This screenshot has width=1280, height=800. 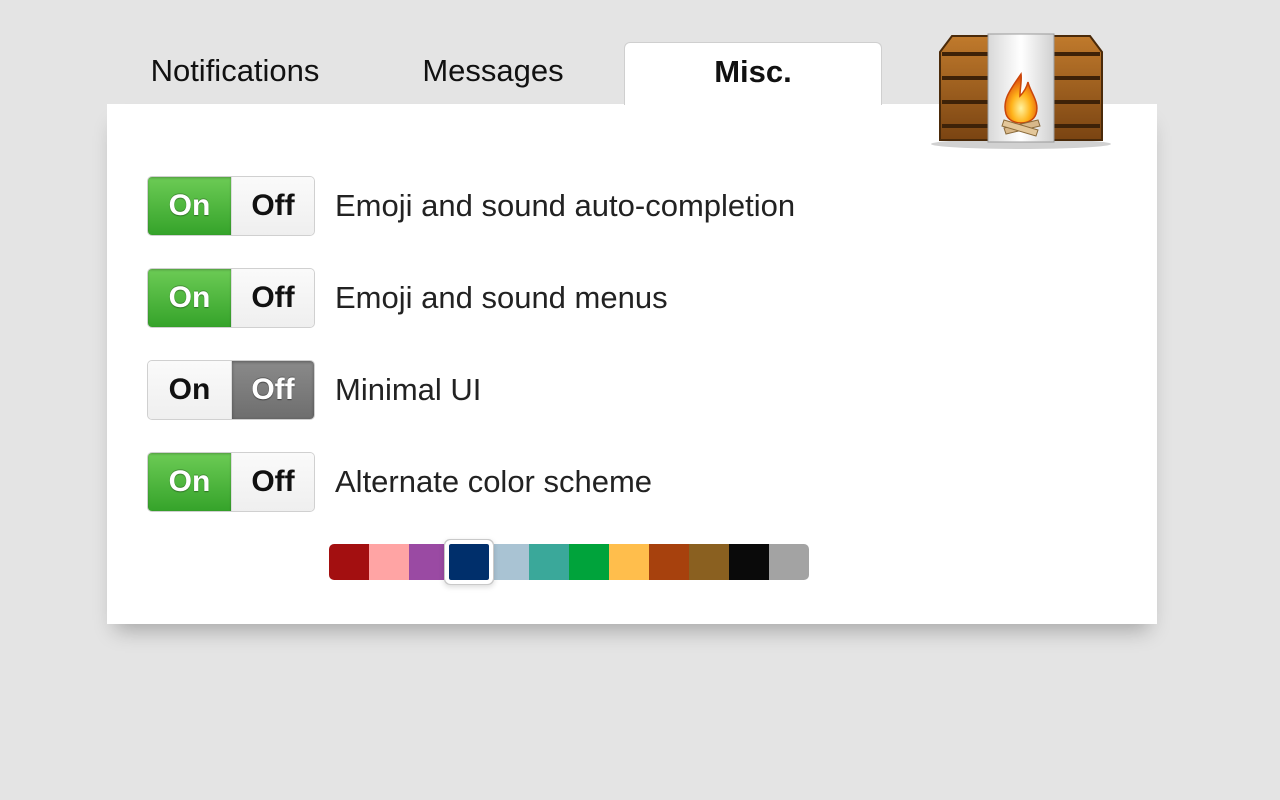 I want to click on minimal-ui-toggle: On Off, so click(x=231, y=390).